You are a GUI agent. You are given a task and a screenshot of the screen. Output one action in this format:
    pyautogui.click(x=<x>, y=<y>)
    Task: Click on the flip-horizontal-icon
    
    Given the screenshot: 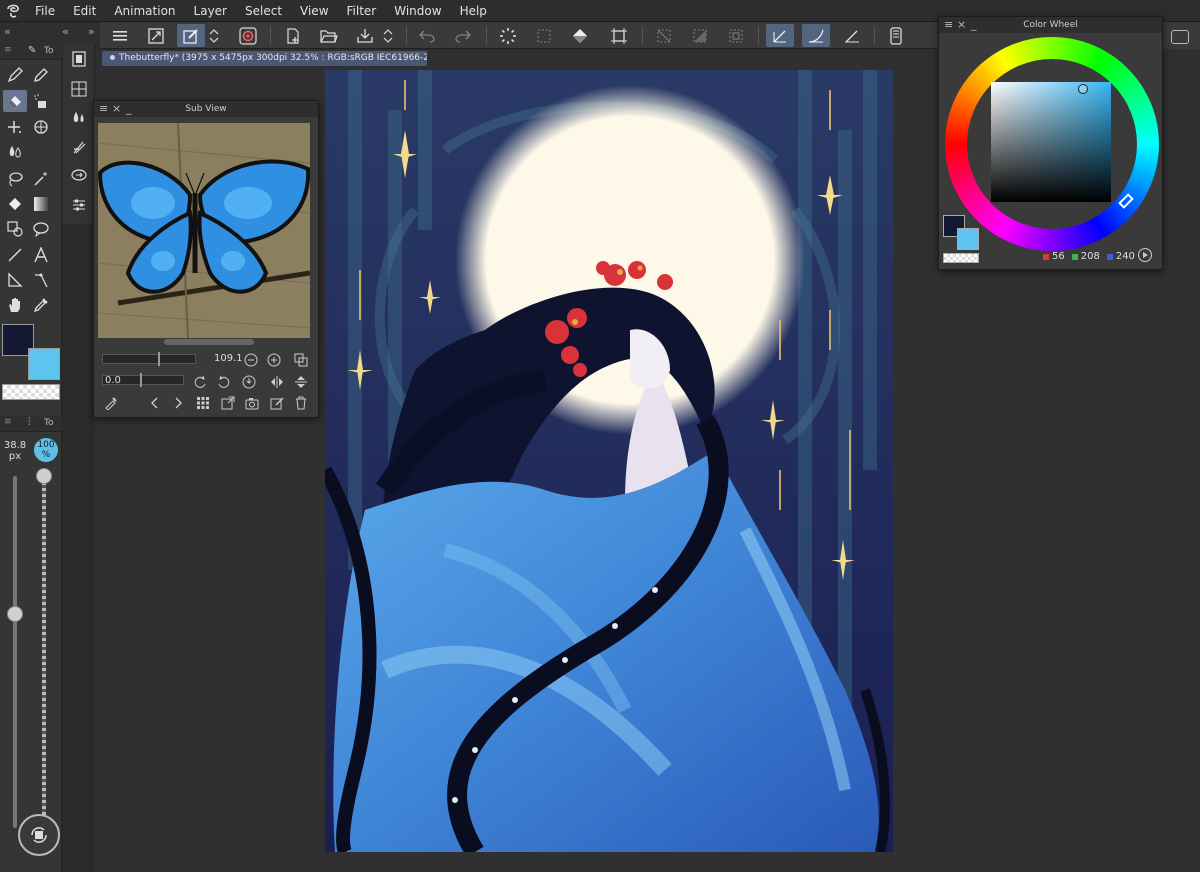 What is the action you would take?
    pyautogui.click(x=277, y=382)
    